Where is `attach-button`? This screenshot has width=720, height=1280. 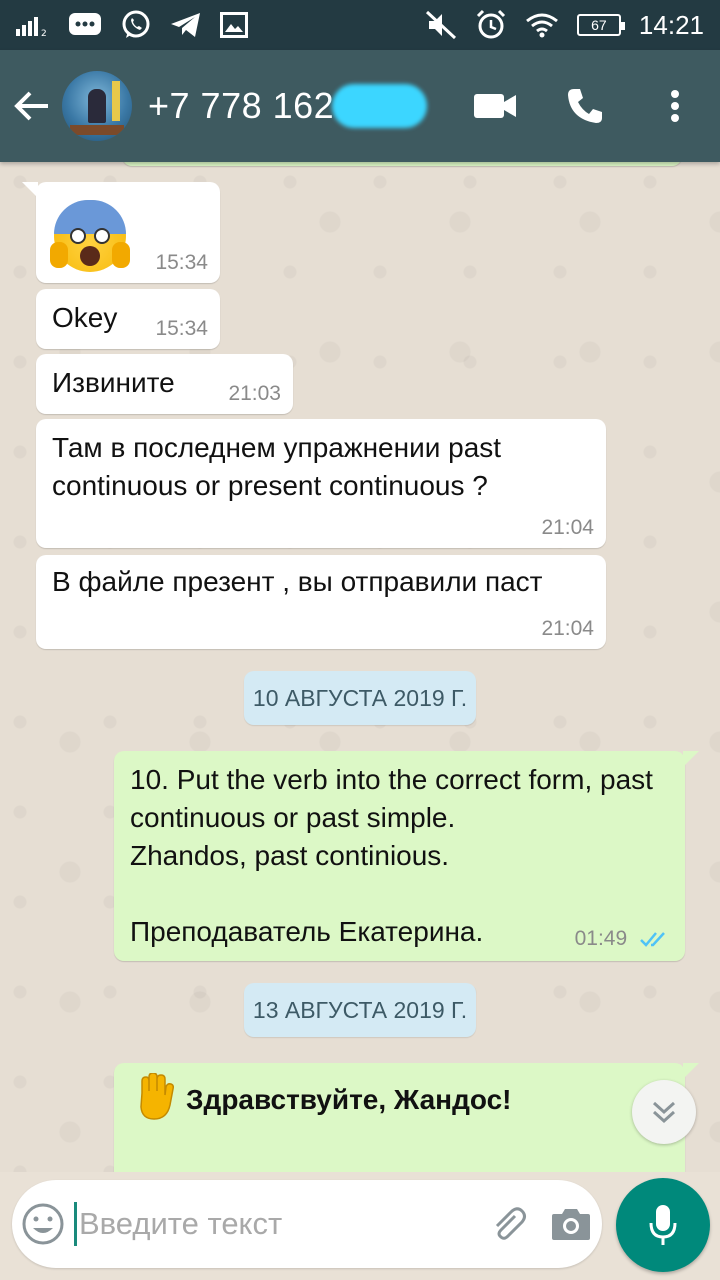 attach-button is located at coordinates (509, 1224).